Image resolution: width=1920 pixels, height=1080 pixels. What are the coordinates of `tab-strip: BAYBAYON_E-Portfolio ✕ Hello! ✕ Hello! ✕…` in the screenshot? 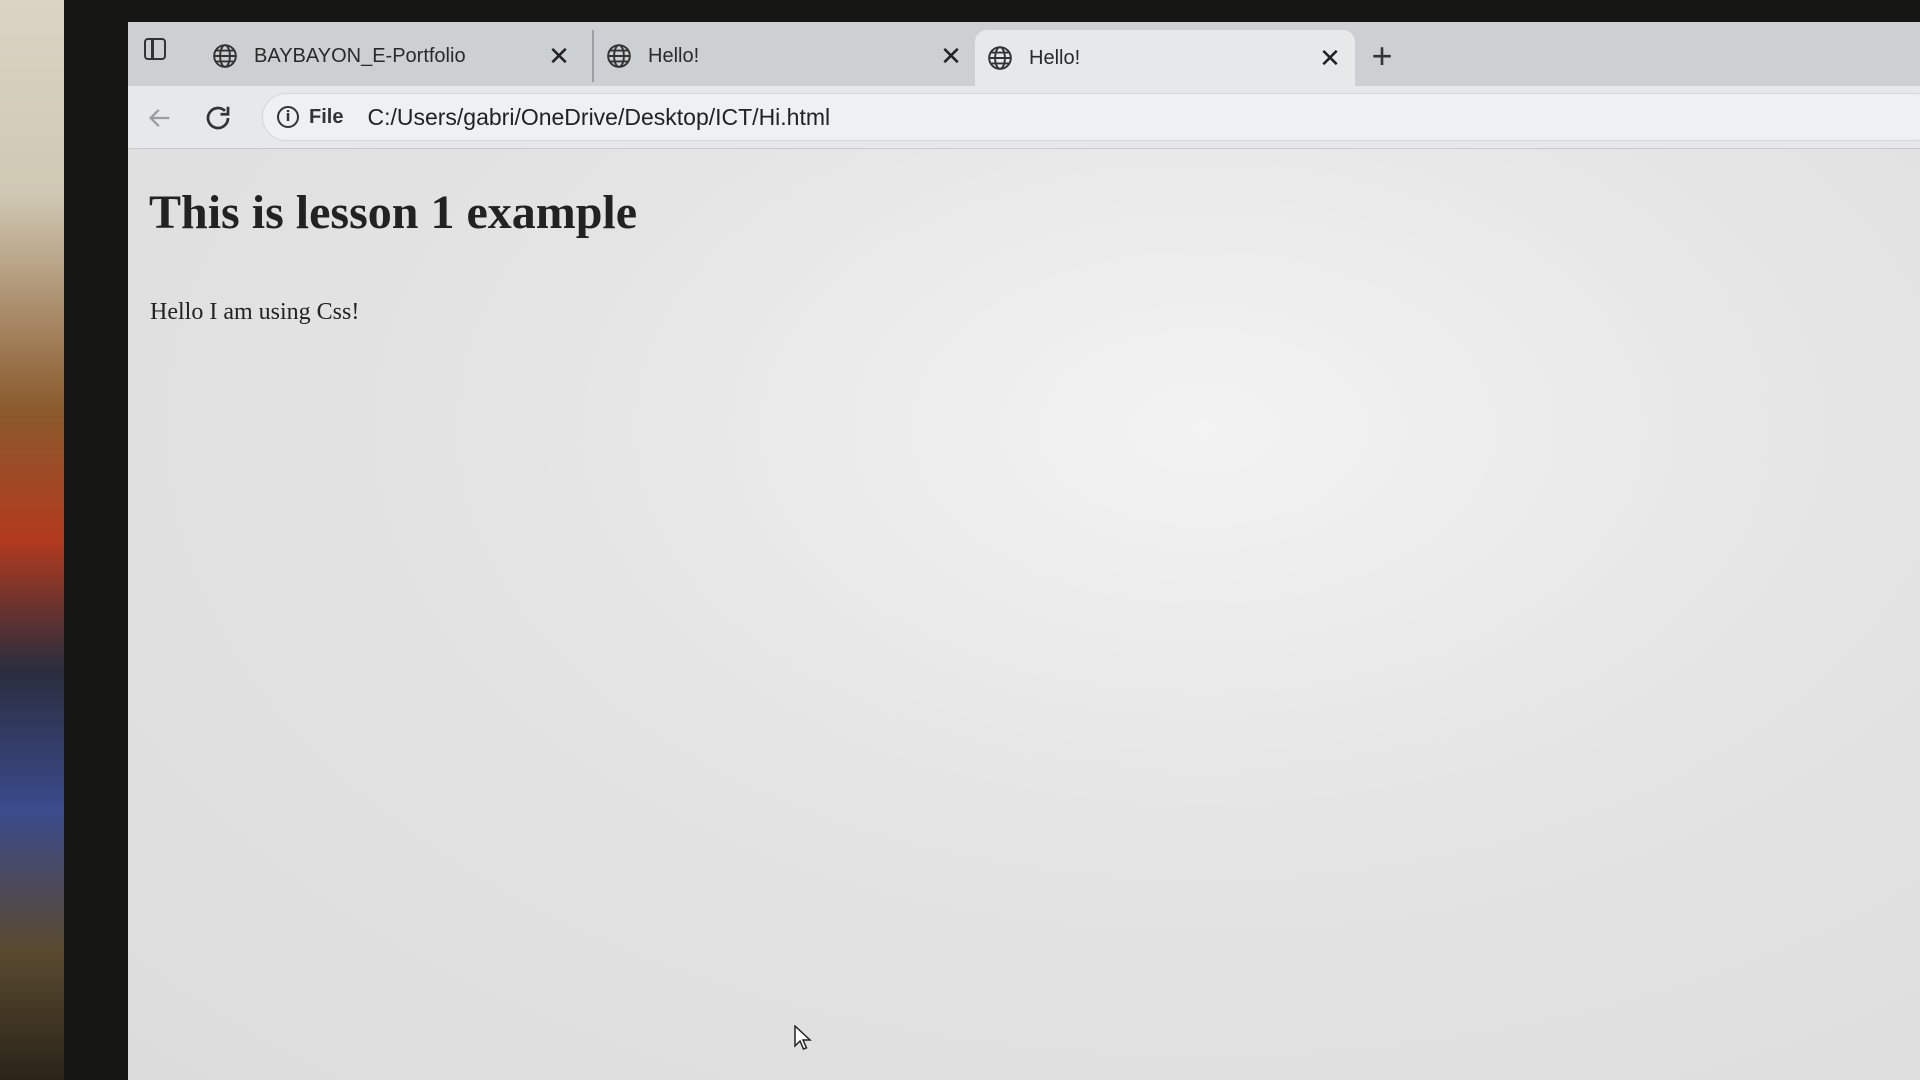 It's located at (1024, 54).